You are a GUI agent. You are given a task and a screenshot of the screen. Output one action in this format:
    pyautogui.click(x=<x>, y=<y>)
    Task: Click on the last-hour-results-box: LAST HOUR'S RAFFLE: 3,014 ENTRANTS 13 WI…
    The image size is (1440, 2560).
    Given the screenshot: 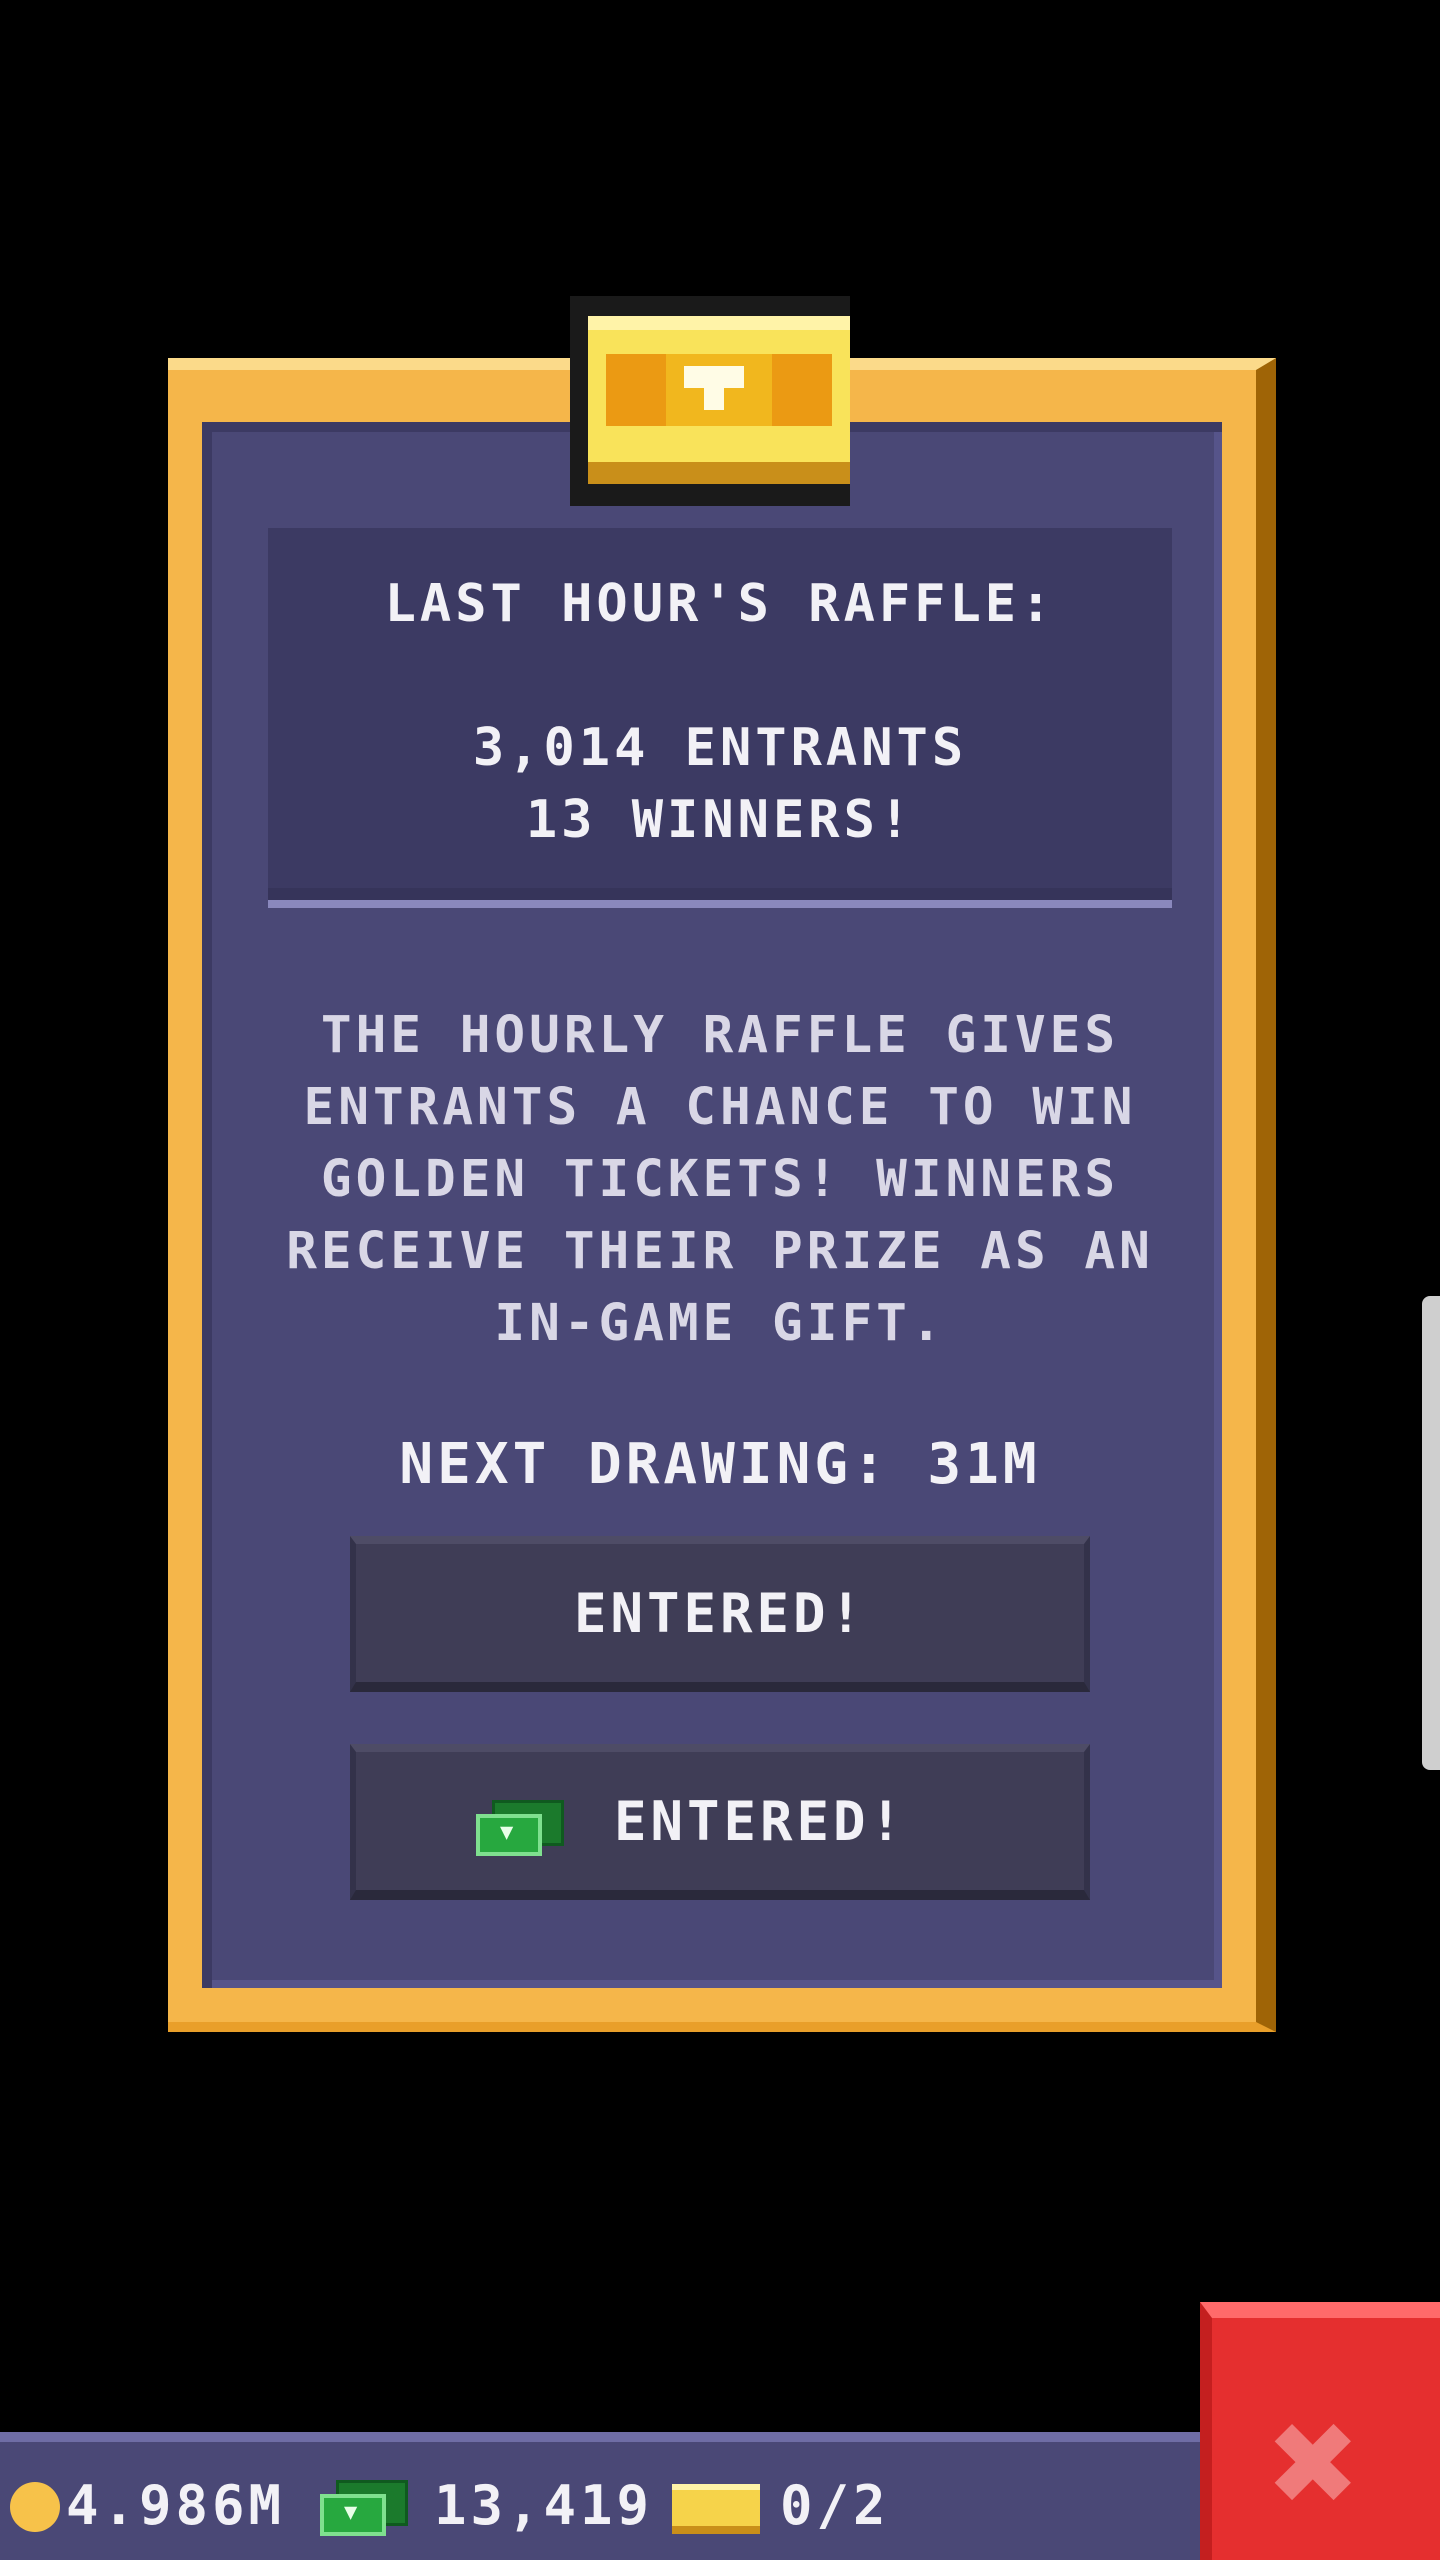 What is the action you would take?
    pyautogui.click(x=720, y=718)
    